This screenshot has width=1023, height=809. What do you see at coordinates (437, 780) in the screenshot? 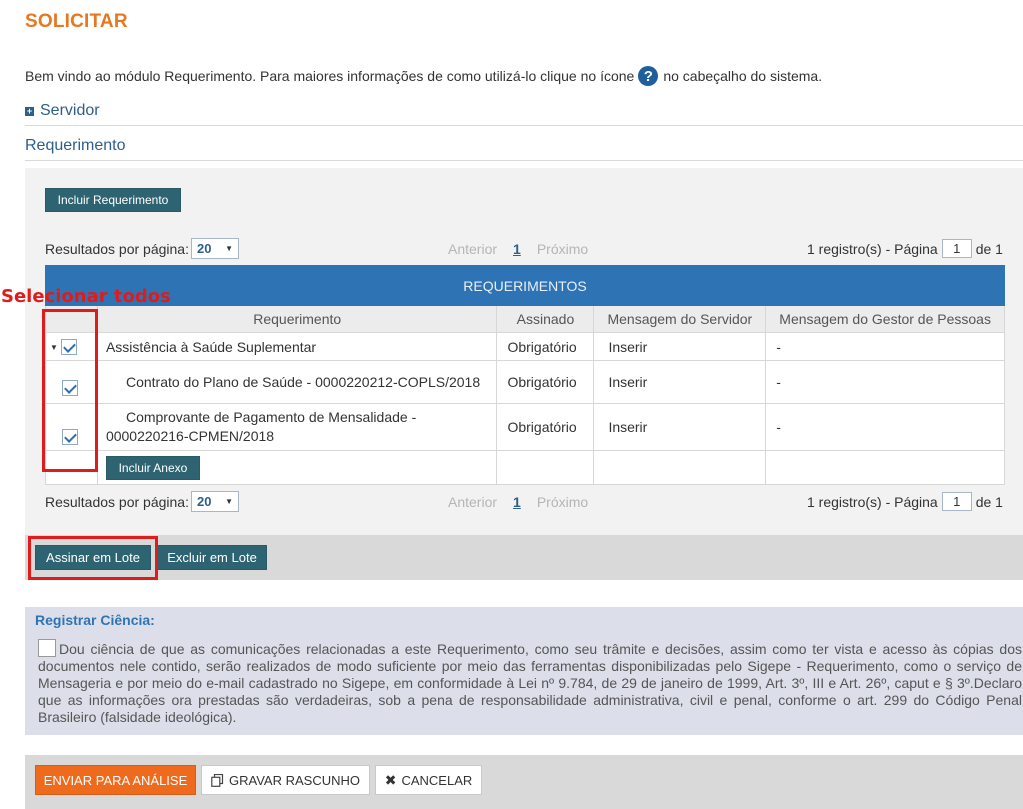
I see `cancelar-label: CANCELAR` at bounding box center [437, 780].